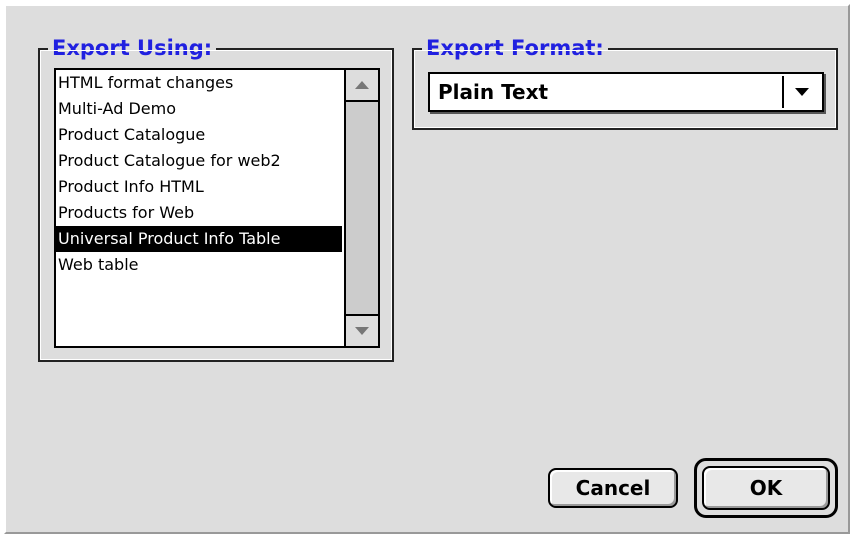 The width and height of the screenshot is (854, 538). Describe the element at coordinates (199, 161) in the screenshot. I see `list-item: Product Catalogue for web2` at that location.